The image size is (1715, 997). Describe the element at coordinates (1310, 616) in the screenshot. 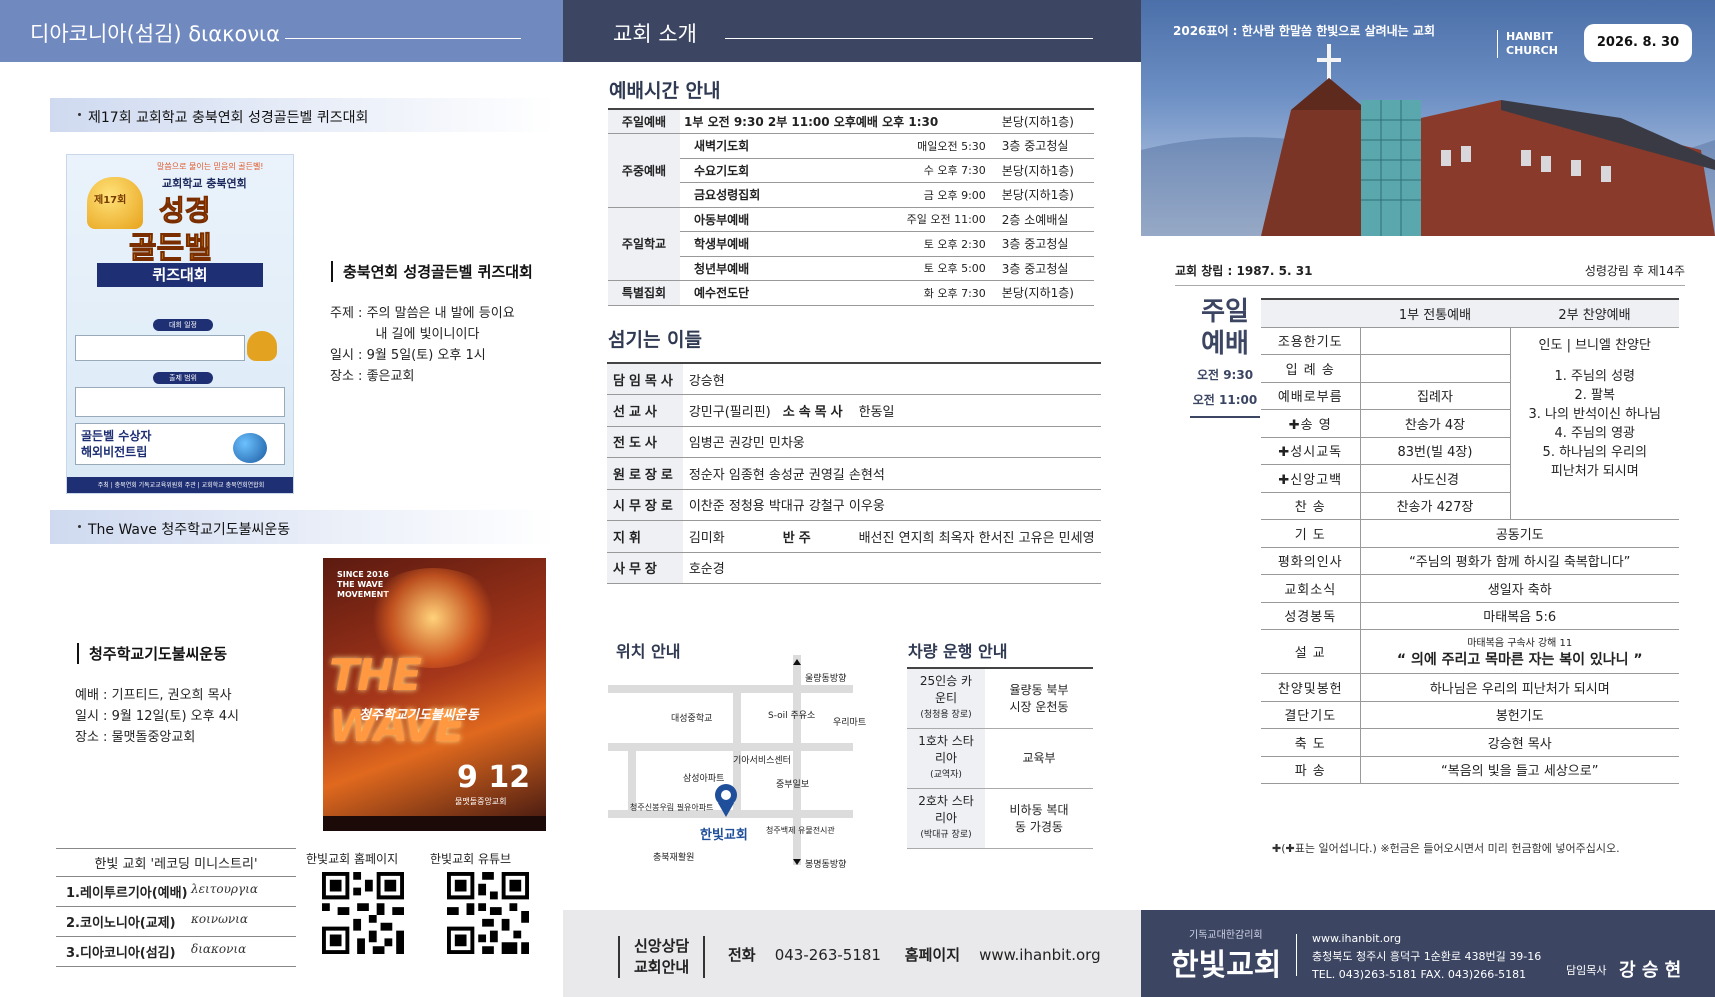

I see `order-item: 성경봉독` at that location.